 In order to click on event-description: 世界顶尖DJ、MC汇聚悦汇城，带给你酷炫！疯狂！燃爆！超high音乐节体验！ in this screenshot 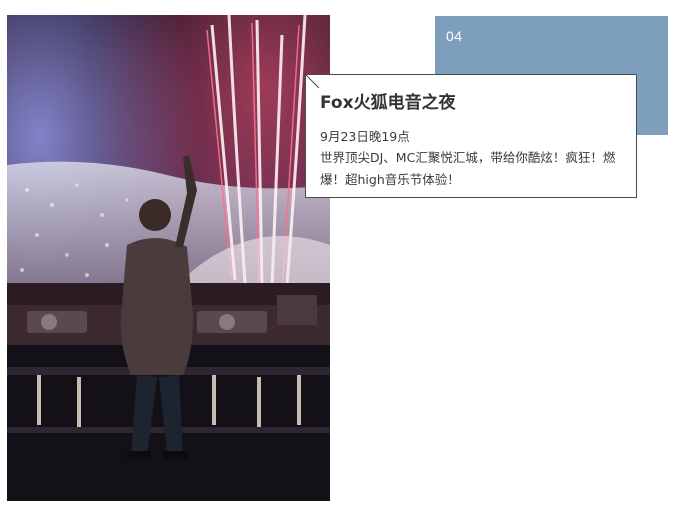, I will do `click(468, 168)`.